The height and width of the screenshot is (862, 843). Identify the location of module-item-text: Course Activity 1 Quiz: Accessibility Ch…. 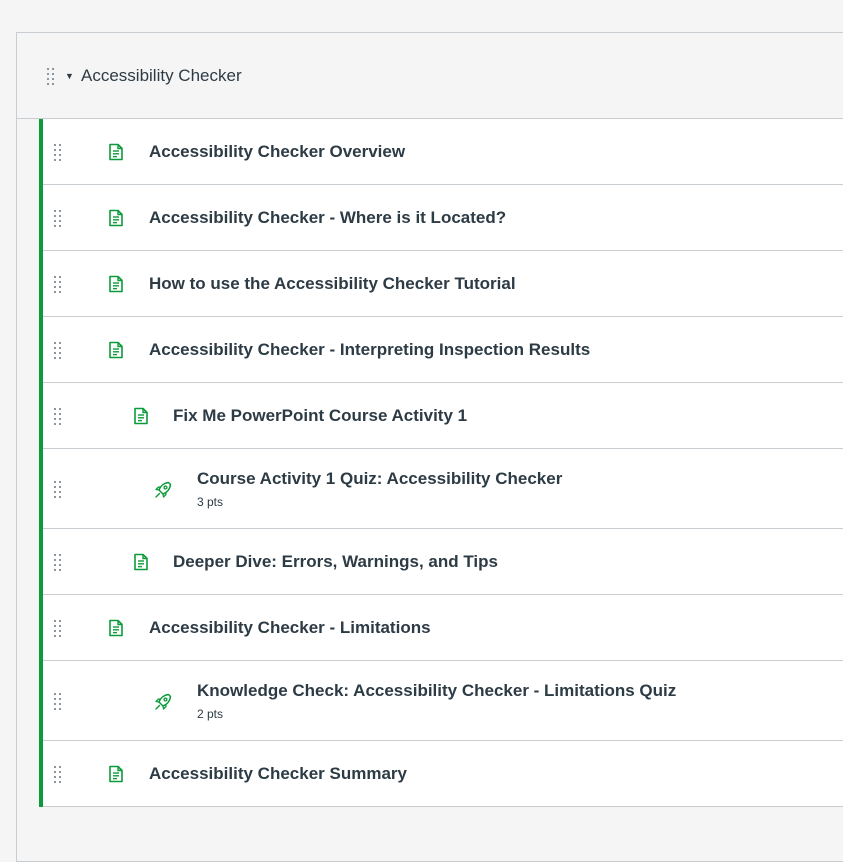
(379, 489).